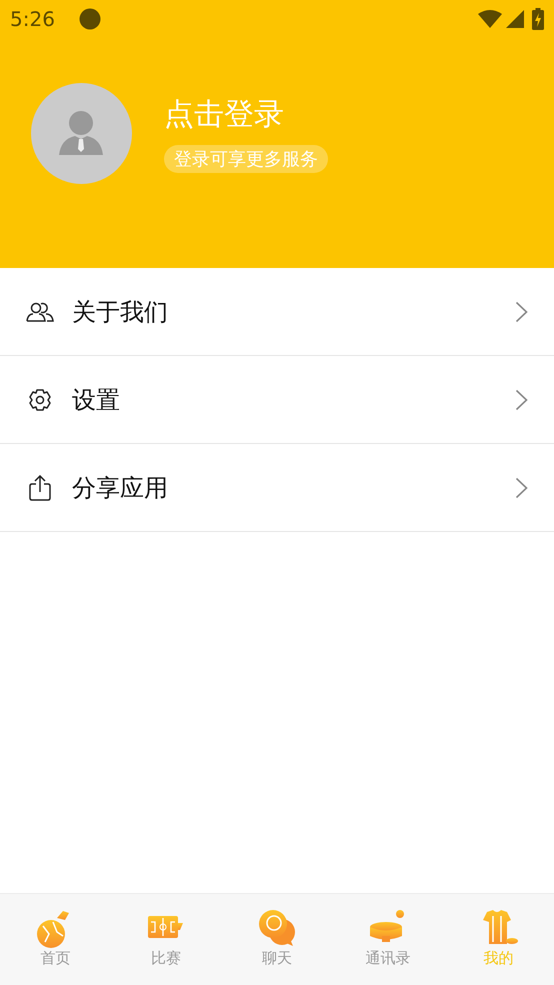 Image resolution: width=554 pixels, height=985 pixels. I want to click on tab-label: 我的, so click(499, 958).